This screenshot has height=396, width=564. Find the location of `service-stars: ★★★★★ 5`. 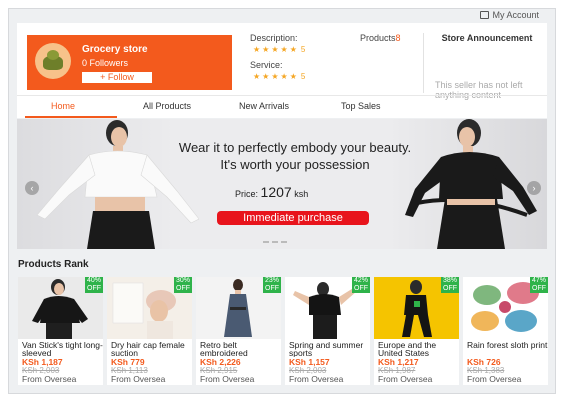

service-stars: ★★★★★ 5 is located at coordinates (279, 76).